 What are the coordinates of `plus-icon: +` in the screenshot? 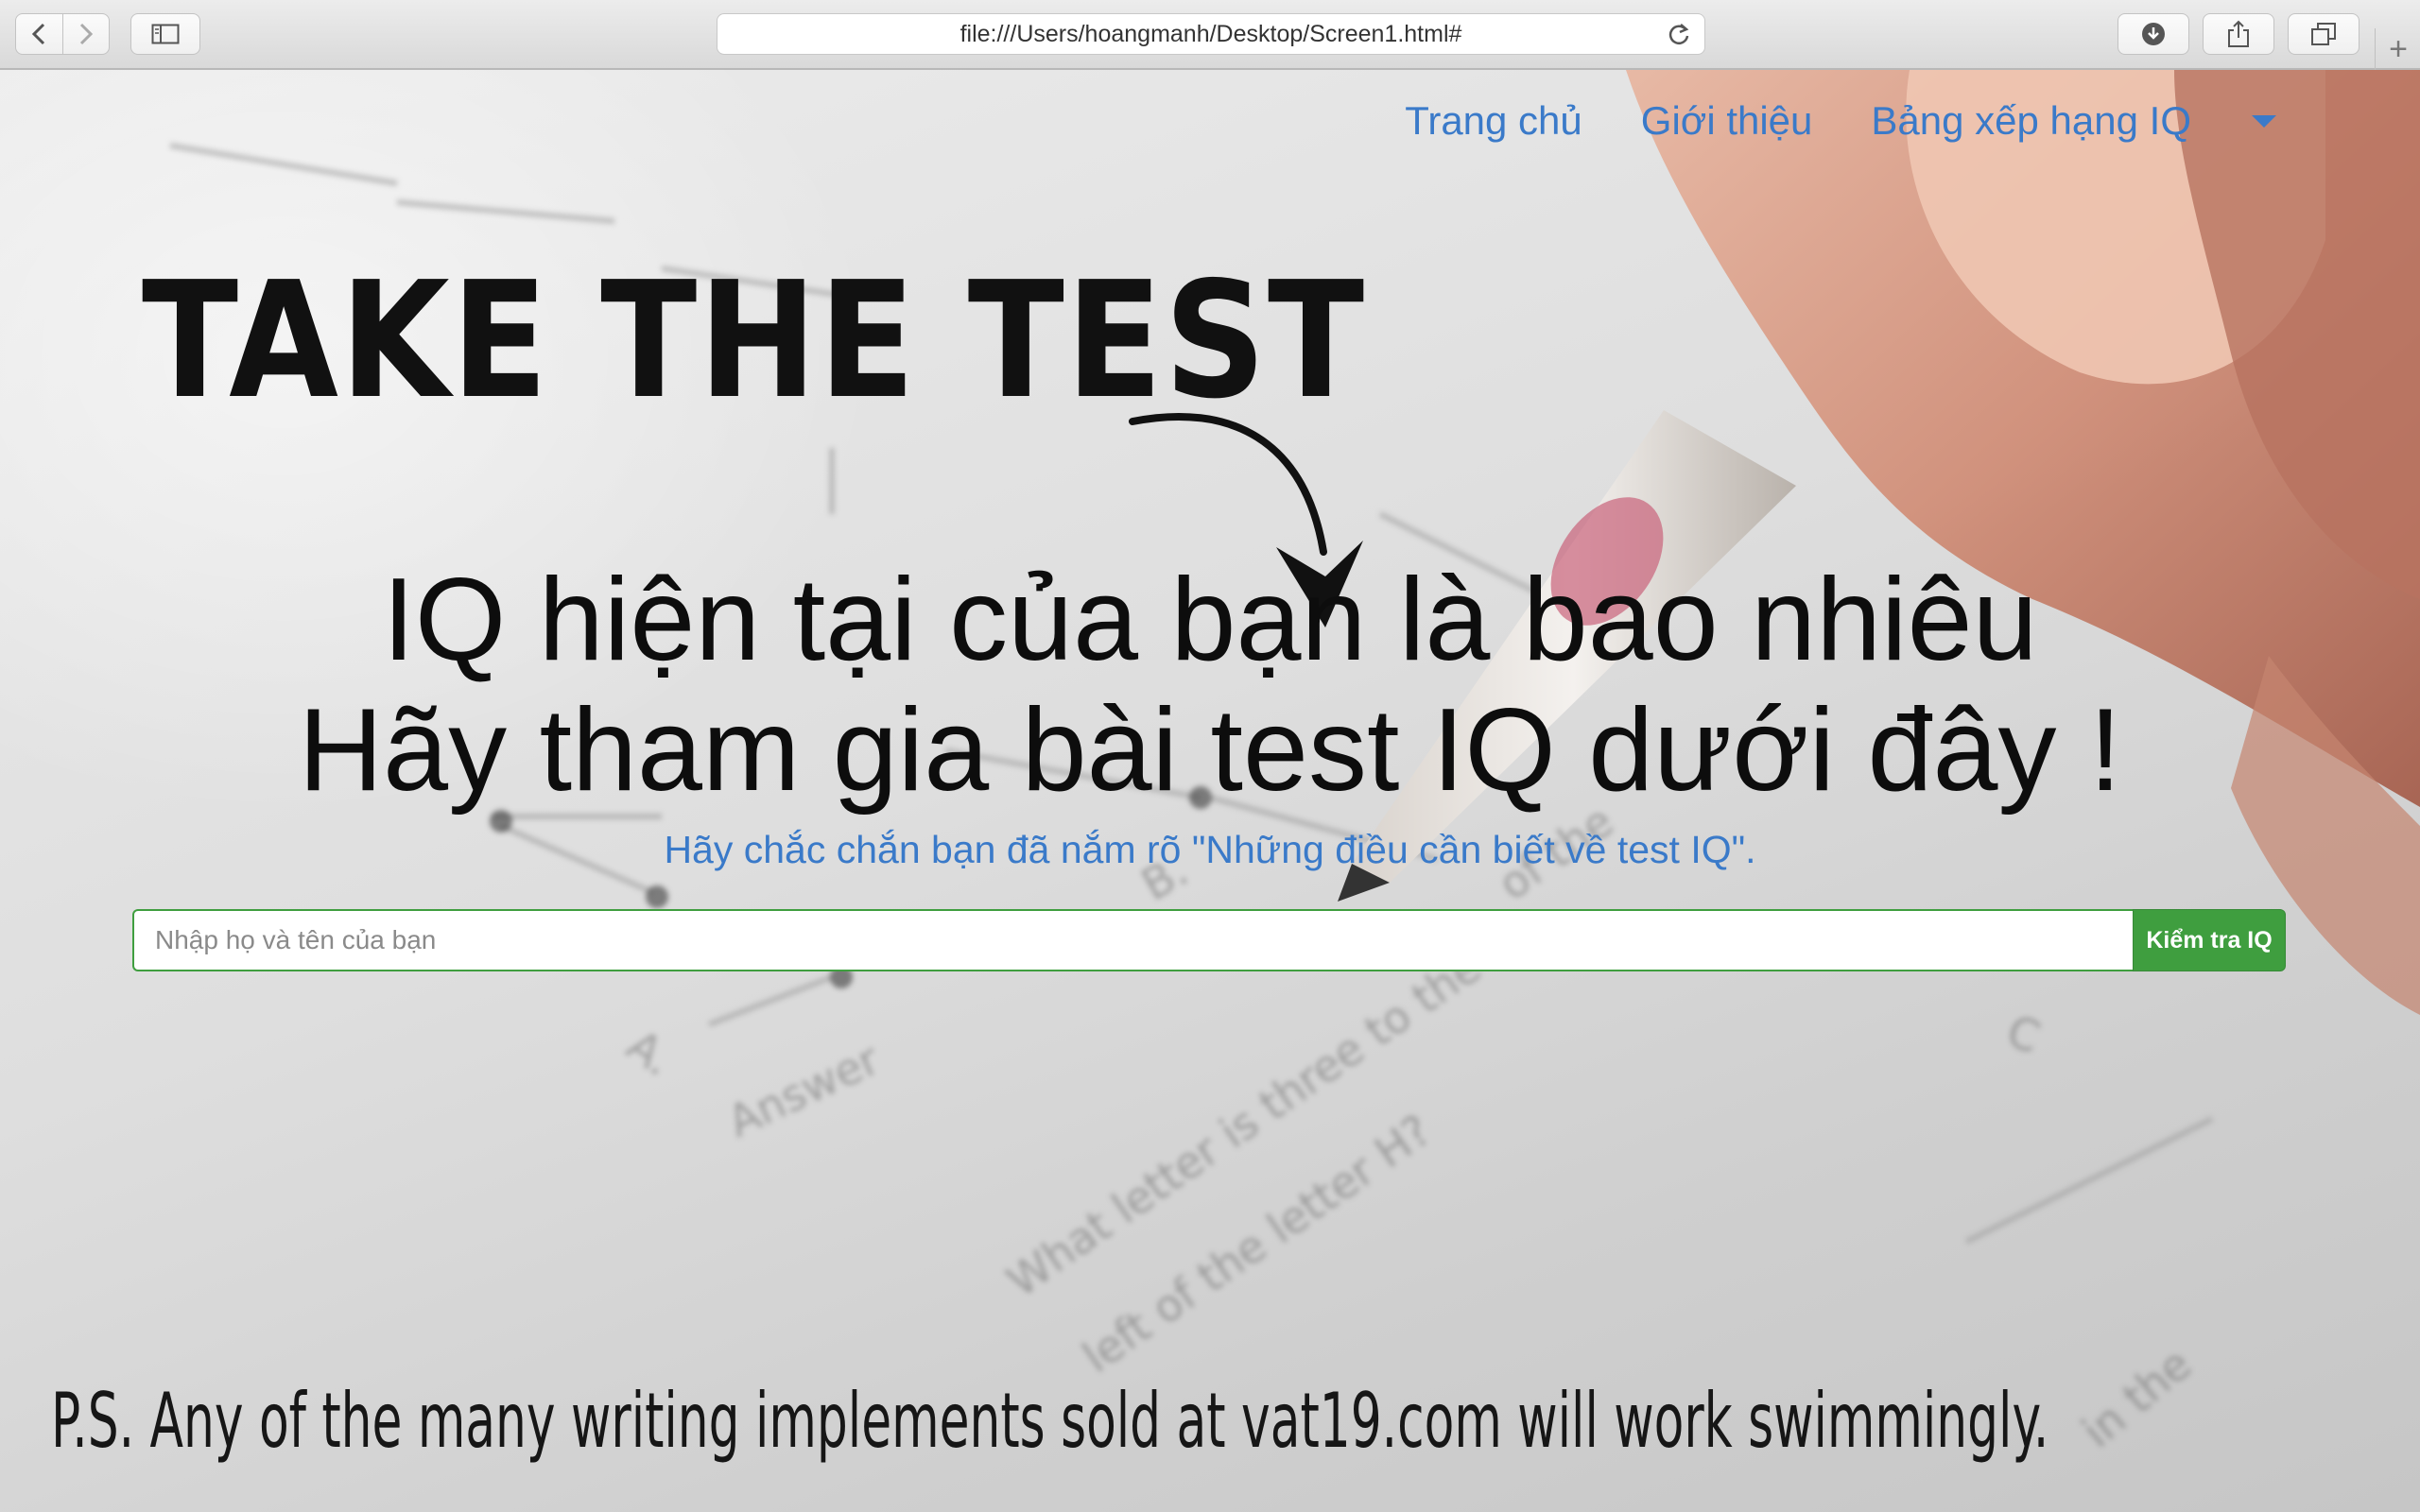 It's located at (2398, 48).